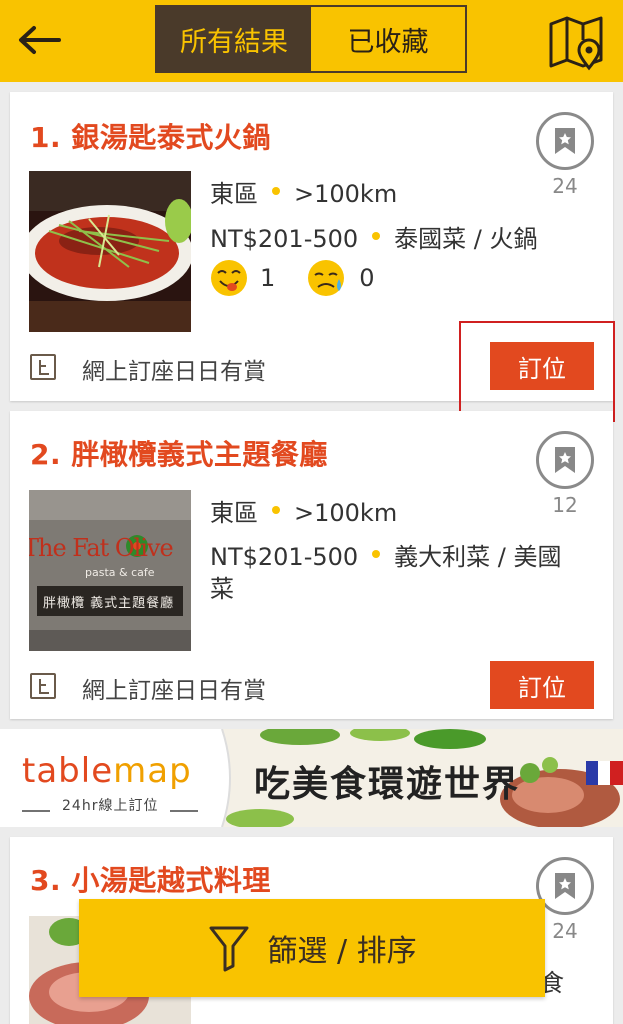 The width and height of the screenshot is (623, 1024). I want to click on cuisine-text: 泰國菜 / 火鍋, so click(466, 239).